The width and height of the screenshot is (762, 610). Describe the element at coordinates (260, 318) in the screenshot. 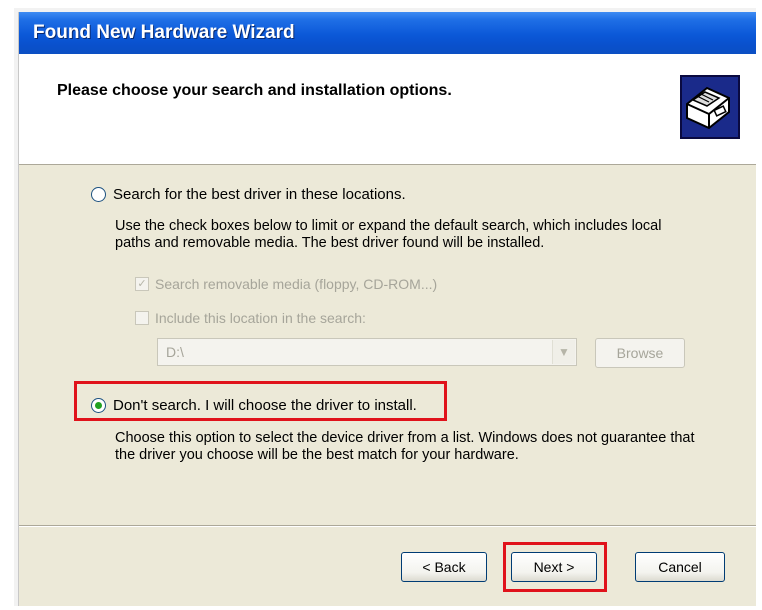

I see `include-location-label: Include this location in the search:` at that location.